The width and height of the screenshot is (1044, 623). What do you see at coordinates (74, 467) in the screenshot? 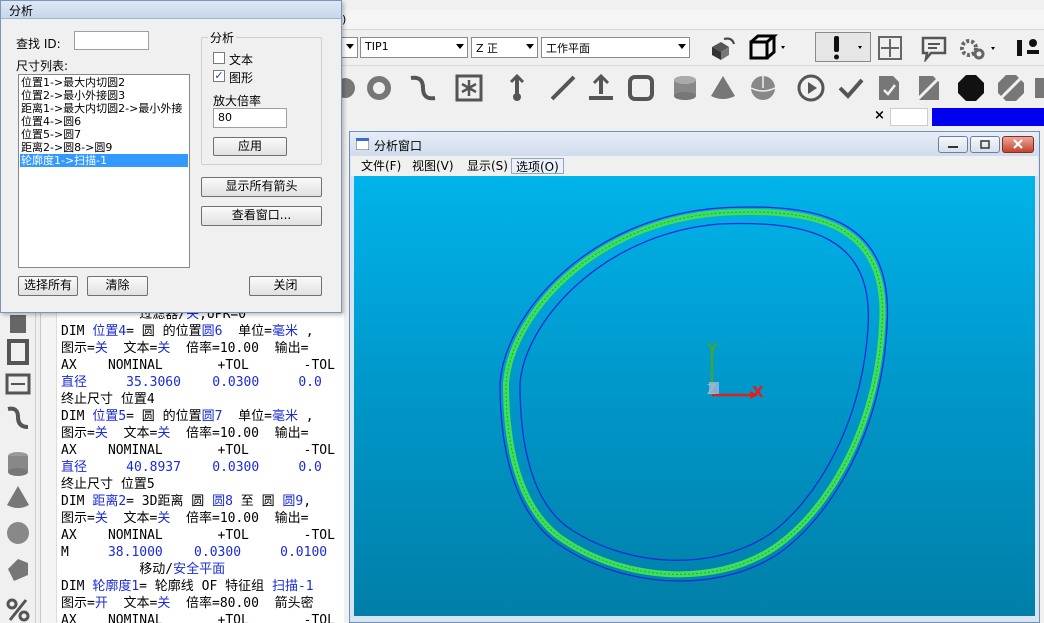
I see `report-segment: 直径` at bounding box center [74, 467].